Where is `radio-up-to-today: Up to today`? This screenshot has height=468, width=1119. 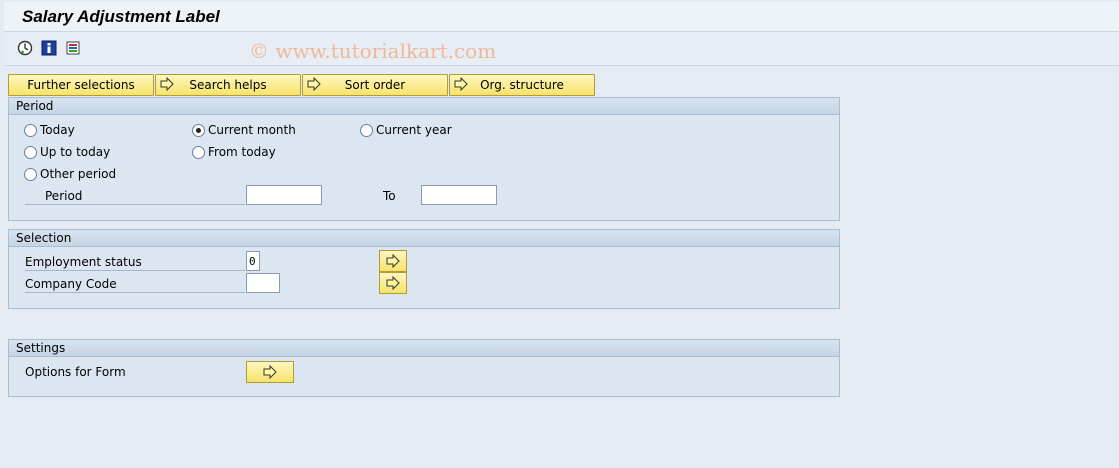 radio-up-to-today: Up to today is located at coordinates (67, 152).